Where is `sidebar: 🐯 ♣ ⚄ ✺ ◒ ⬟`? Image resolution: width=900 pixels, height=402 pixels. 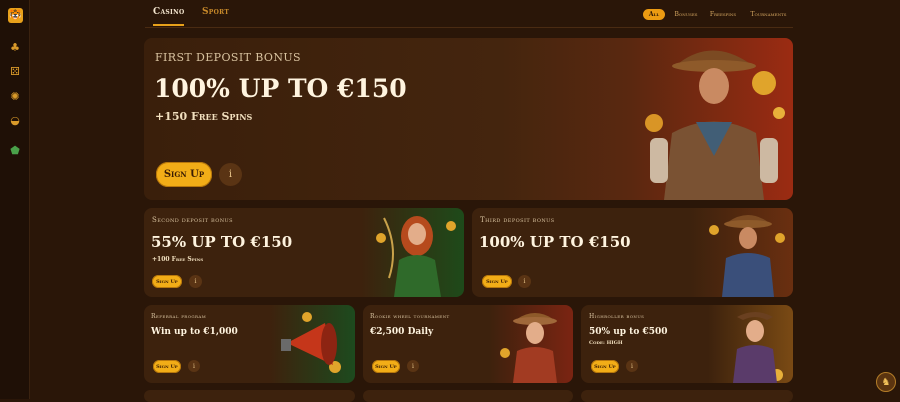
sidebar: 🐯 ♣ ⚄ ✺ ◒ ⬟ is located at coordinates (15, 199).